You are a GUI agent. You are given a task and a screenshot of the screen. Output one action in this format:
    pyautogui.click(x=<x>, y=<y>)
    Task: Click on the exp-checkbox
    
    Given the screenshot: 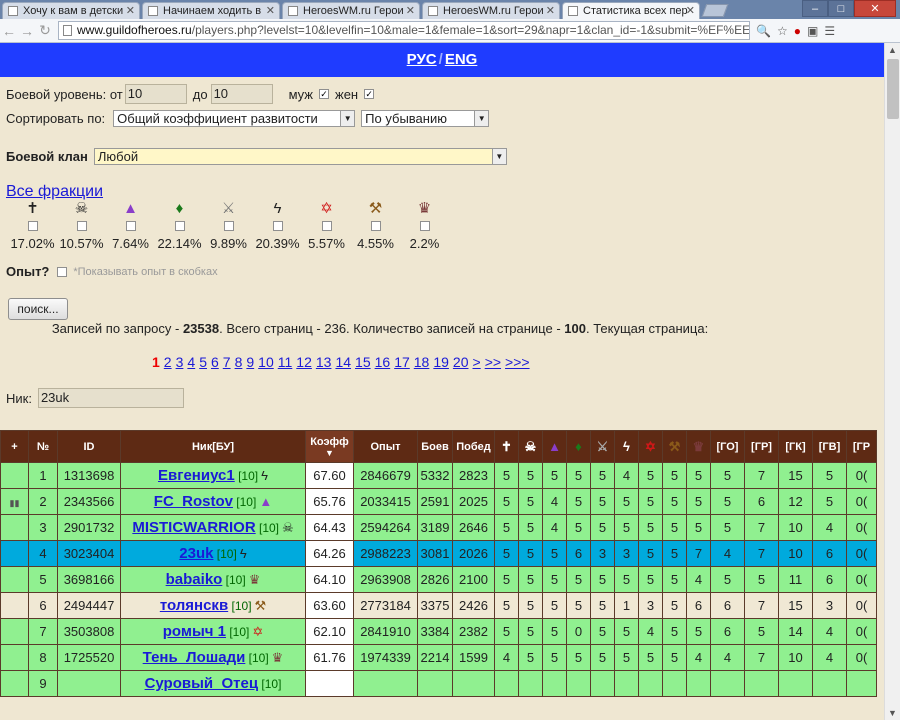 What is the action you would take?
    pyautogui.click(x=62, y=271)
    